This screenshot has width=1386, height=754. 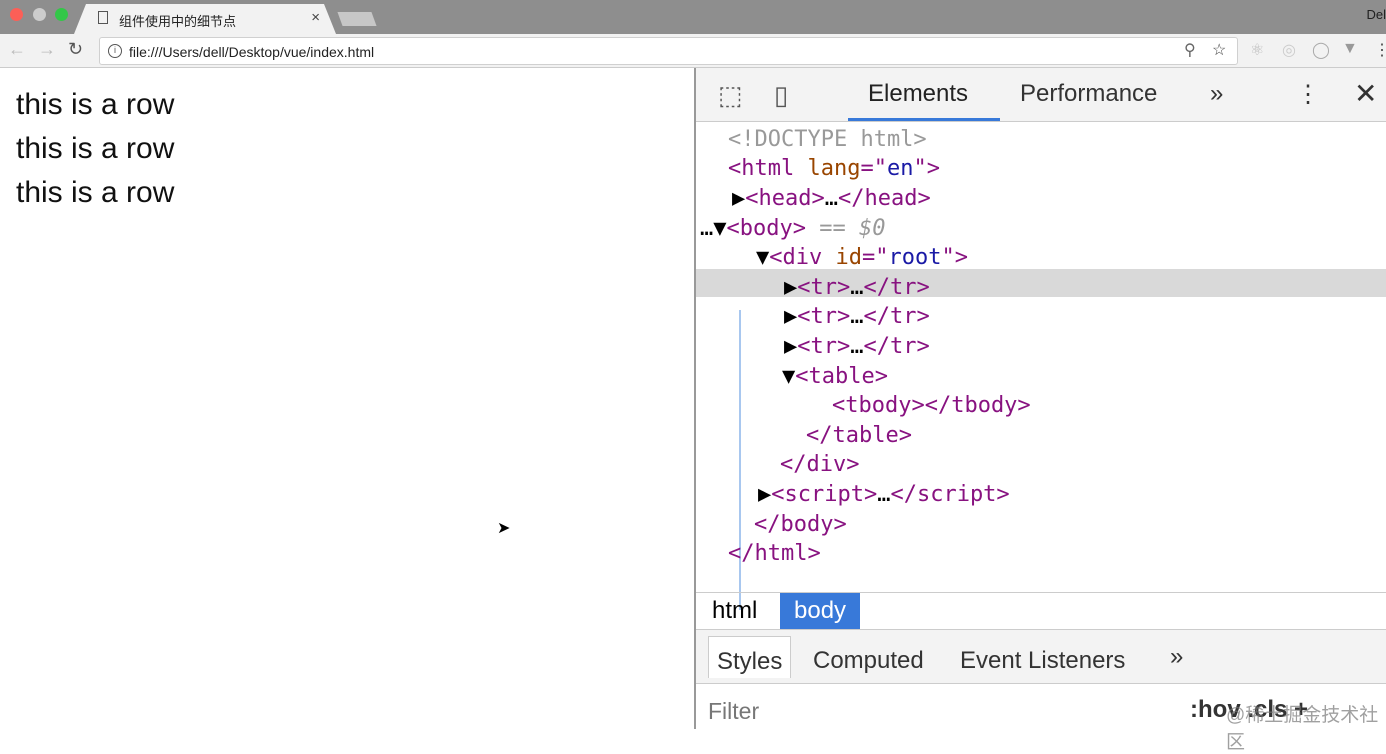 What do you see at coordinates (75, 49) in the screenshot?
I see `reload-icon: ↻` at bounding box center [75, 49].